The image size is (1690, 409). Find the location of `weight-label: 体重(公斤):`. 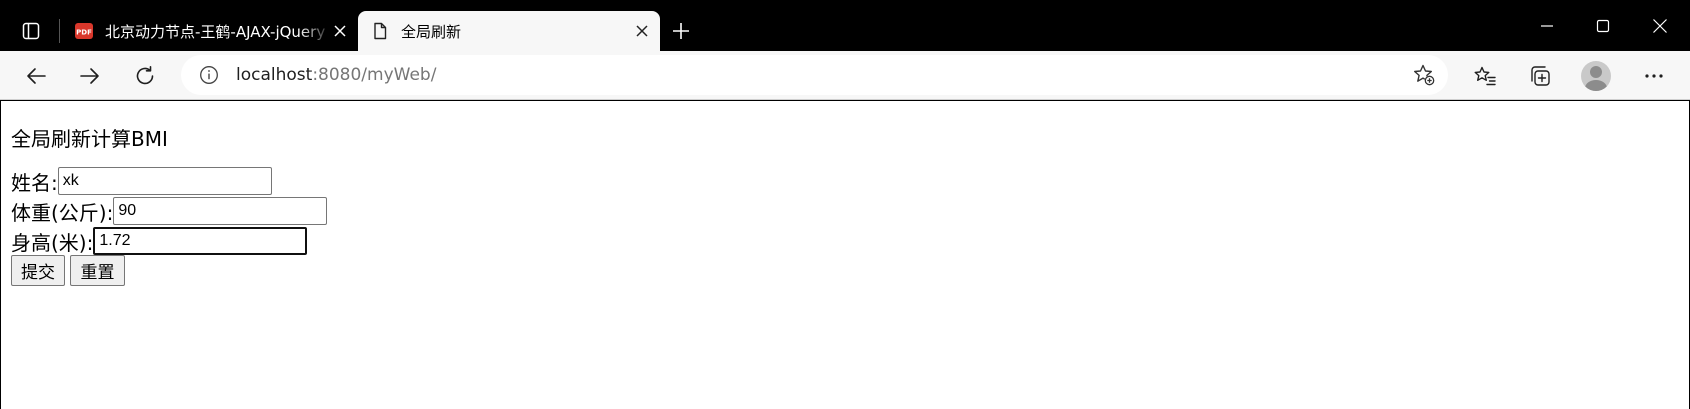

weight-label: 体重(公斤): is located at coordinates (62, 212).